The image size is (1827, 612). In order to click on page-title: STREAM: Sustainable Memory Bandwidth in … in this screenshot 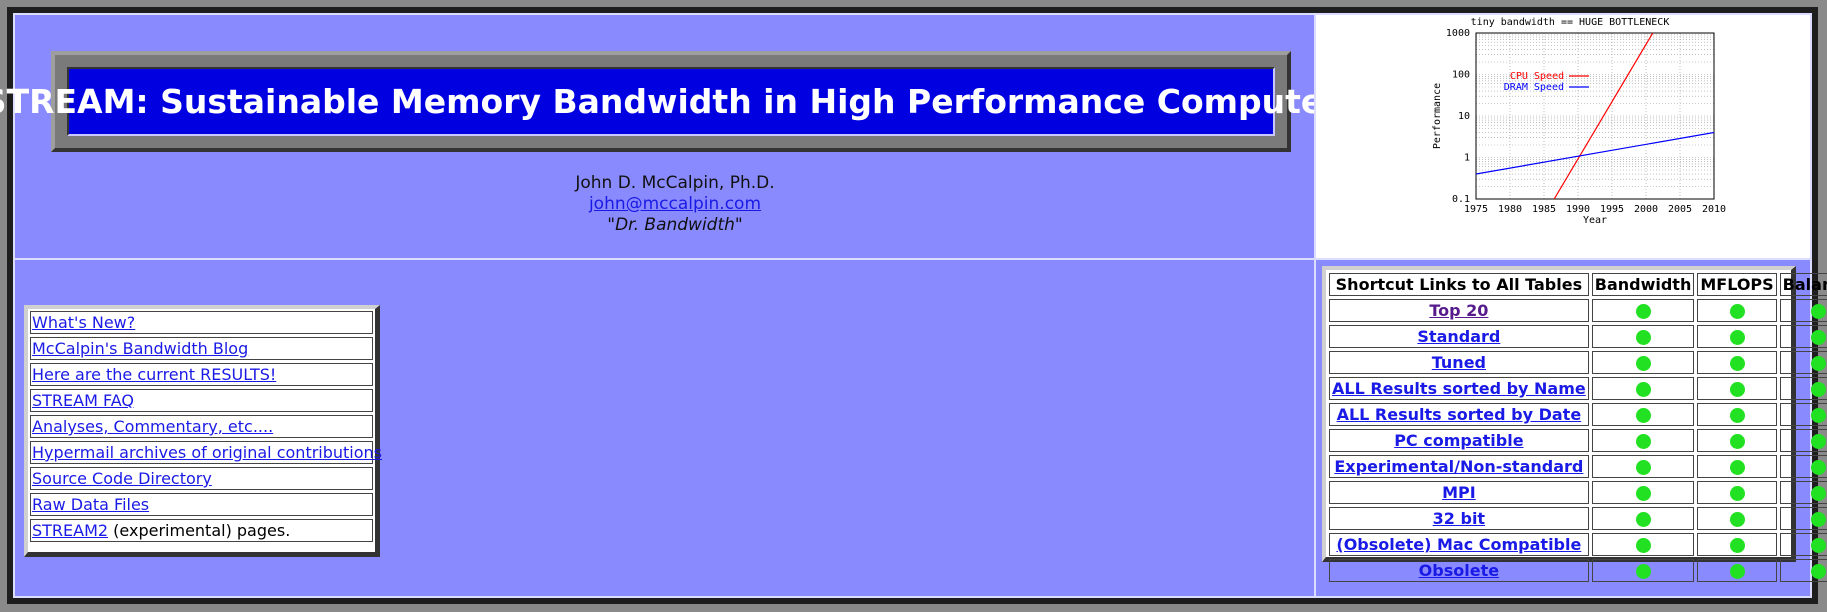, I will do `click(680, 101)`.